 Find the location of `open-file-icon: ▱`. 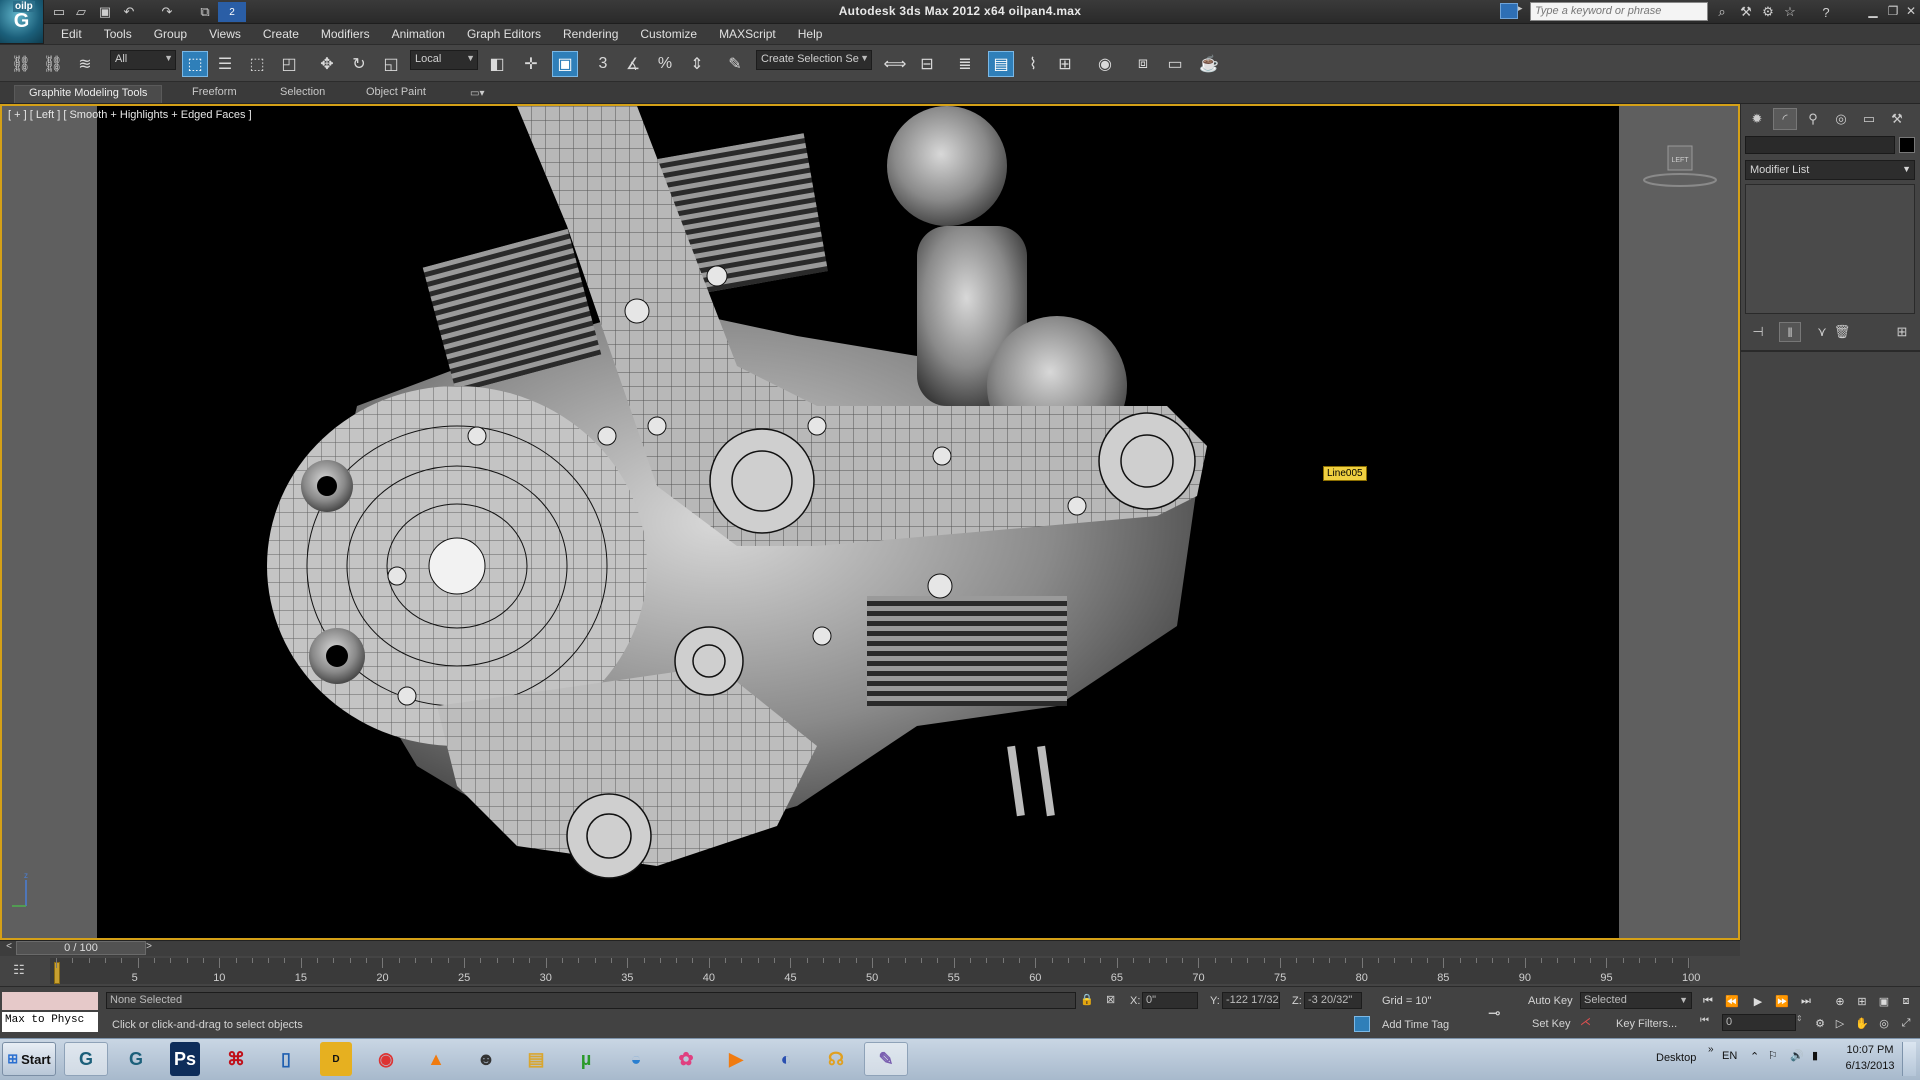

open-file-icon: ▱ is located at coordinates (81, 12).